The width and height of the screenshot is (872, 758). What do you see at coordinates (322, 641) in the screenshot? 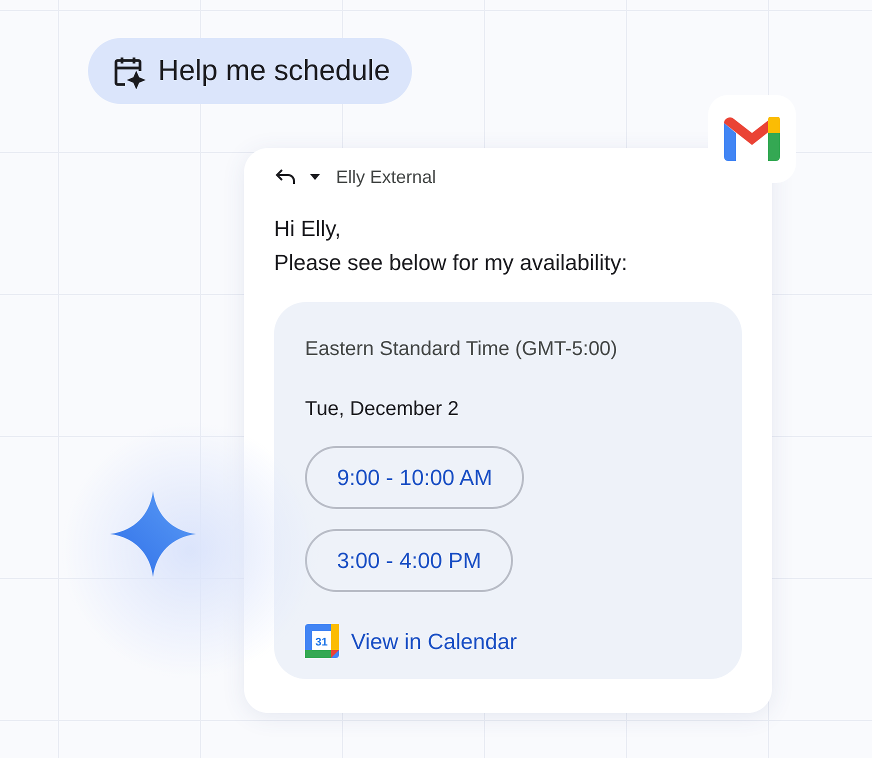
I see `calendar-icon: 31` at bounding box center [322, 641].